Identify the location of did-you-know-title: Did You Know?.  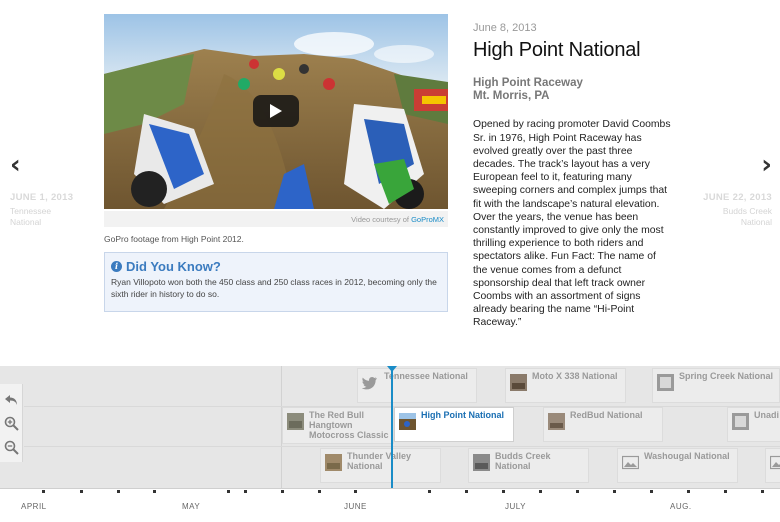
(173, 266).